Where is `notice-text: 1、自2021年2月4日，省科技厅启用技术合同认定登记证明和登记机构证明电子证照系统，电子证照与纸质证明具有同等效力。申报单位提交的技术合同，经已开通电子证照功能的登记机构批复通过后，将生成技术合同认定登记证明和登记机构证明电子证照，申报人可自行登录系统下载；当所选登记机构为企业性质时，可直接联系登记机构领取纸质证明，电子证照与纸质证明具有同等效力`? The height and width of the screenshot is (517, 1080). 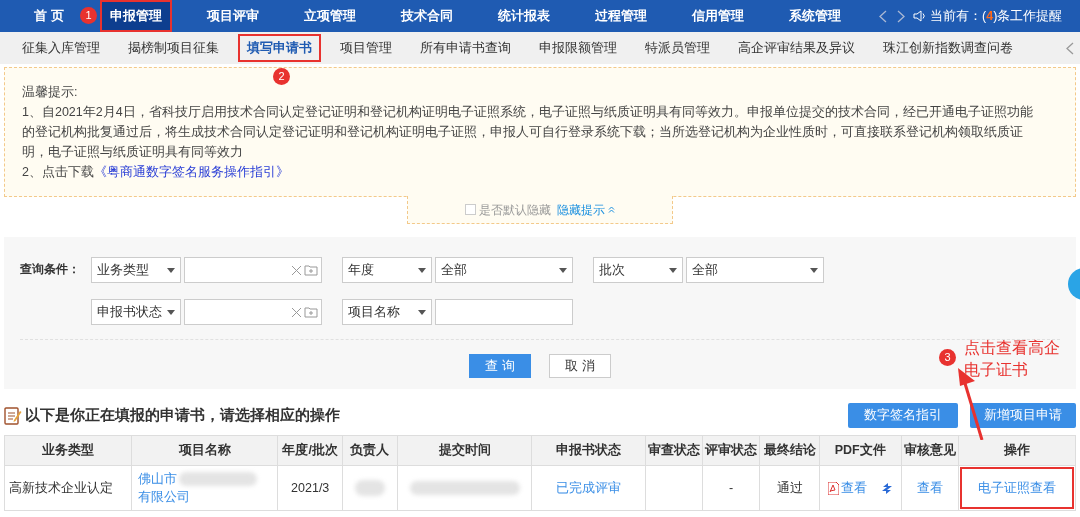 notice-text: 1、自2021年2月4日，省科技厅启用技术合同认定登记证明和登记机构证明电子证照系统，电子证照与纸质证明具有同等效力。申报单位提交的技术合同，经已开通电子证照功能的登记机构批复通过后，将生成技术合同认定登记证明和登记机构证明电子证照，申报人可自行登录系统下载；当所选登记机构为企业性质时，可直接联系登记机构领取纸质证明，电子证照与纸质证明具有同等效力 is located at coordinates (528, 132).